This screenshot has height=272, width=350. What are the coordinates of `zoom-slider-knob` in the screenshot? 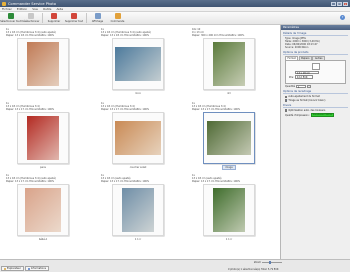 It's located at (270, 262).